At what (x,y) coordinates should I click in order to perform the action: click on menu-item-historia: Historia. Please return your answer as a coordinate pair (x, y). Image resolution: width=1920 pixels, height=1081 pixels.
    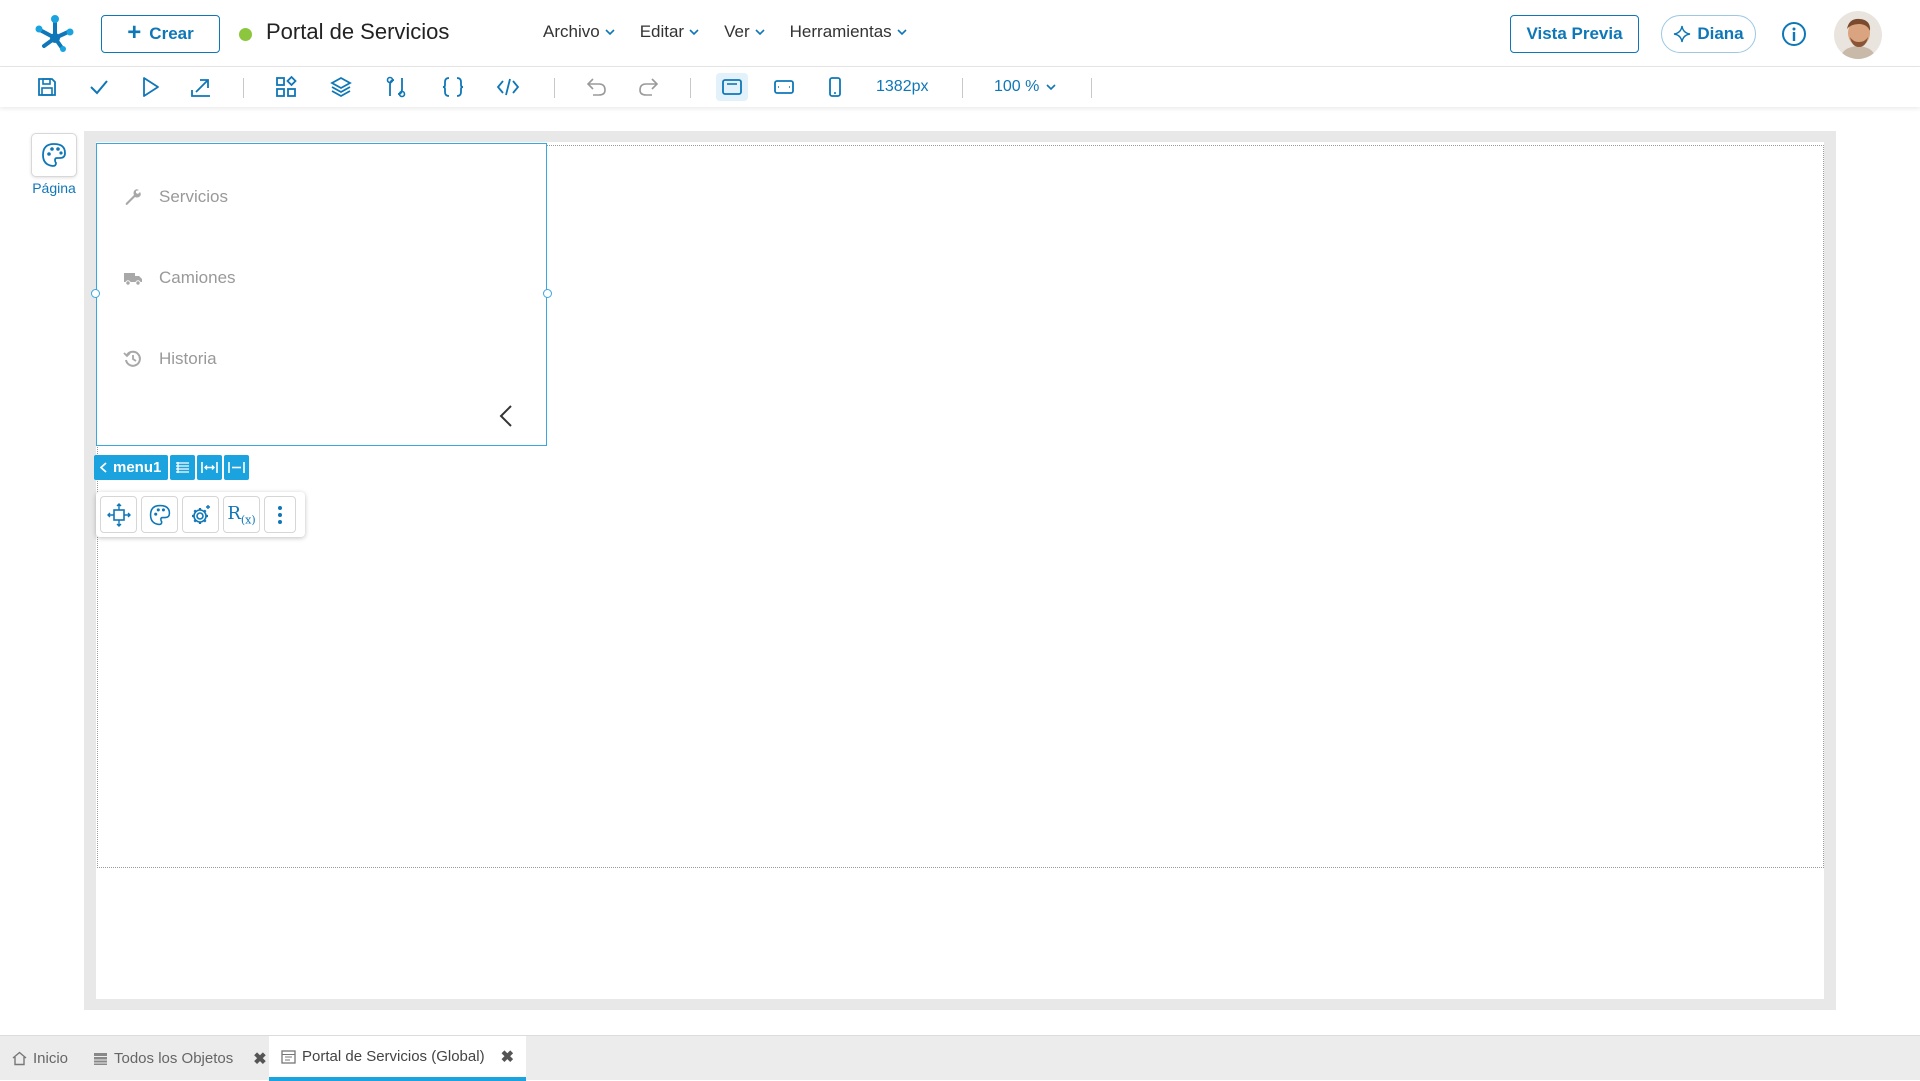
    Looking at the image, I should click on (170, 359).